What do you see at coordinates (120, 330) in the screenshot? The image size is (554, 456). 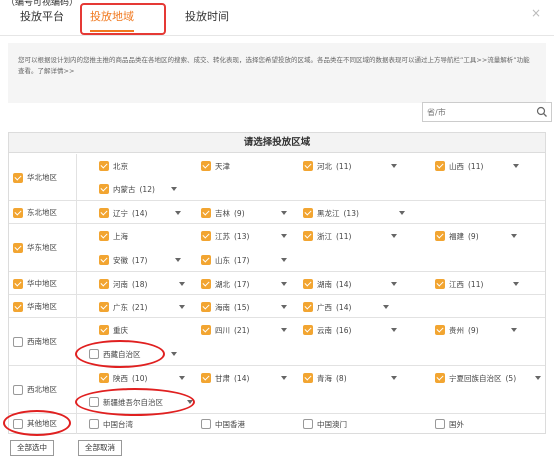 I see `province-name: 重庆` at bounding box center [120, 330].